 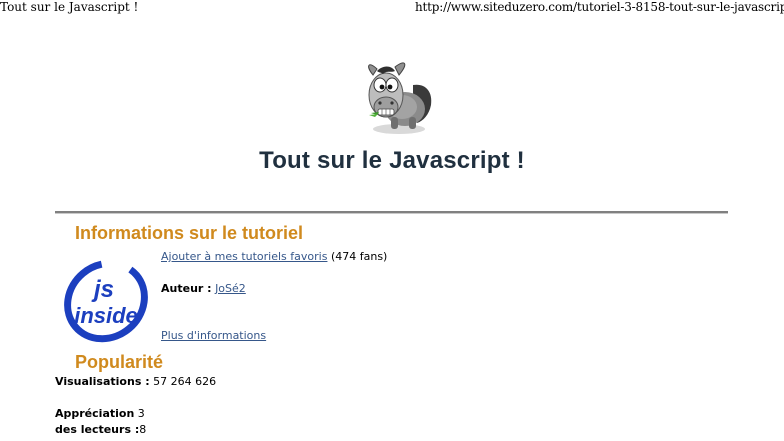 I want to click on js-logo-text-line1: js, so click(x=102, y=289).